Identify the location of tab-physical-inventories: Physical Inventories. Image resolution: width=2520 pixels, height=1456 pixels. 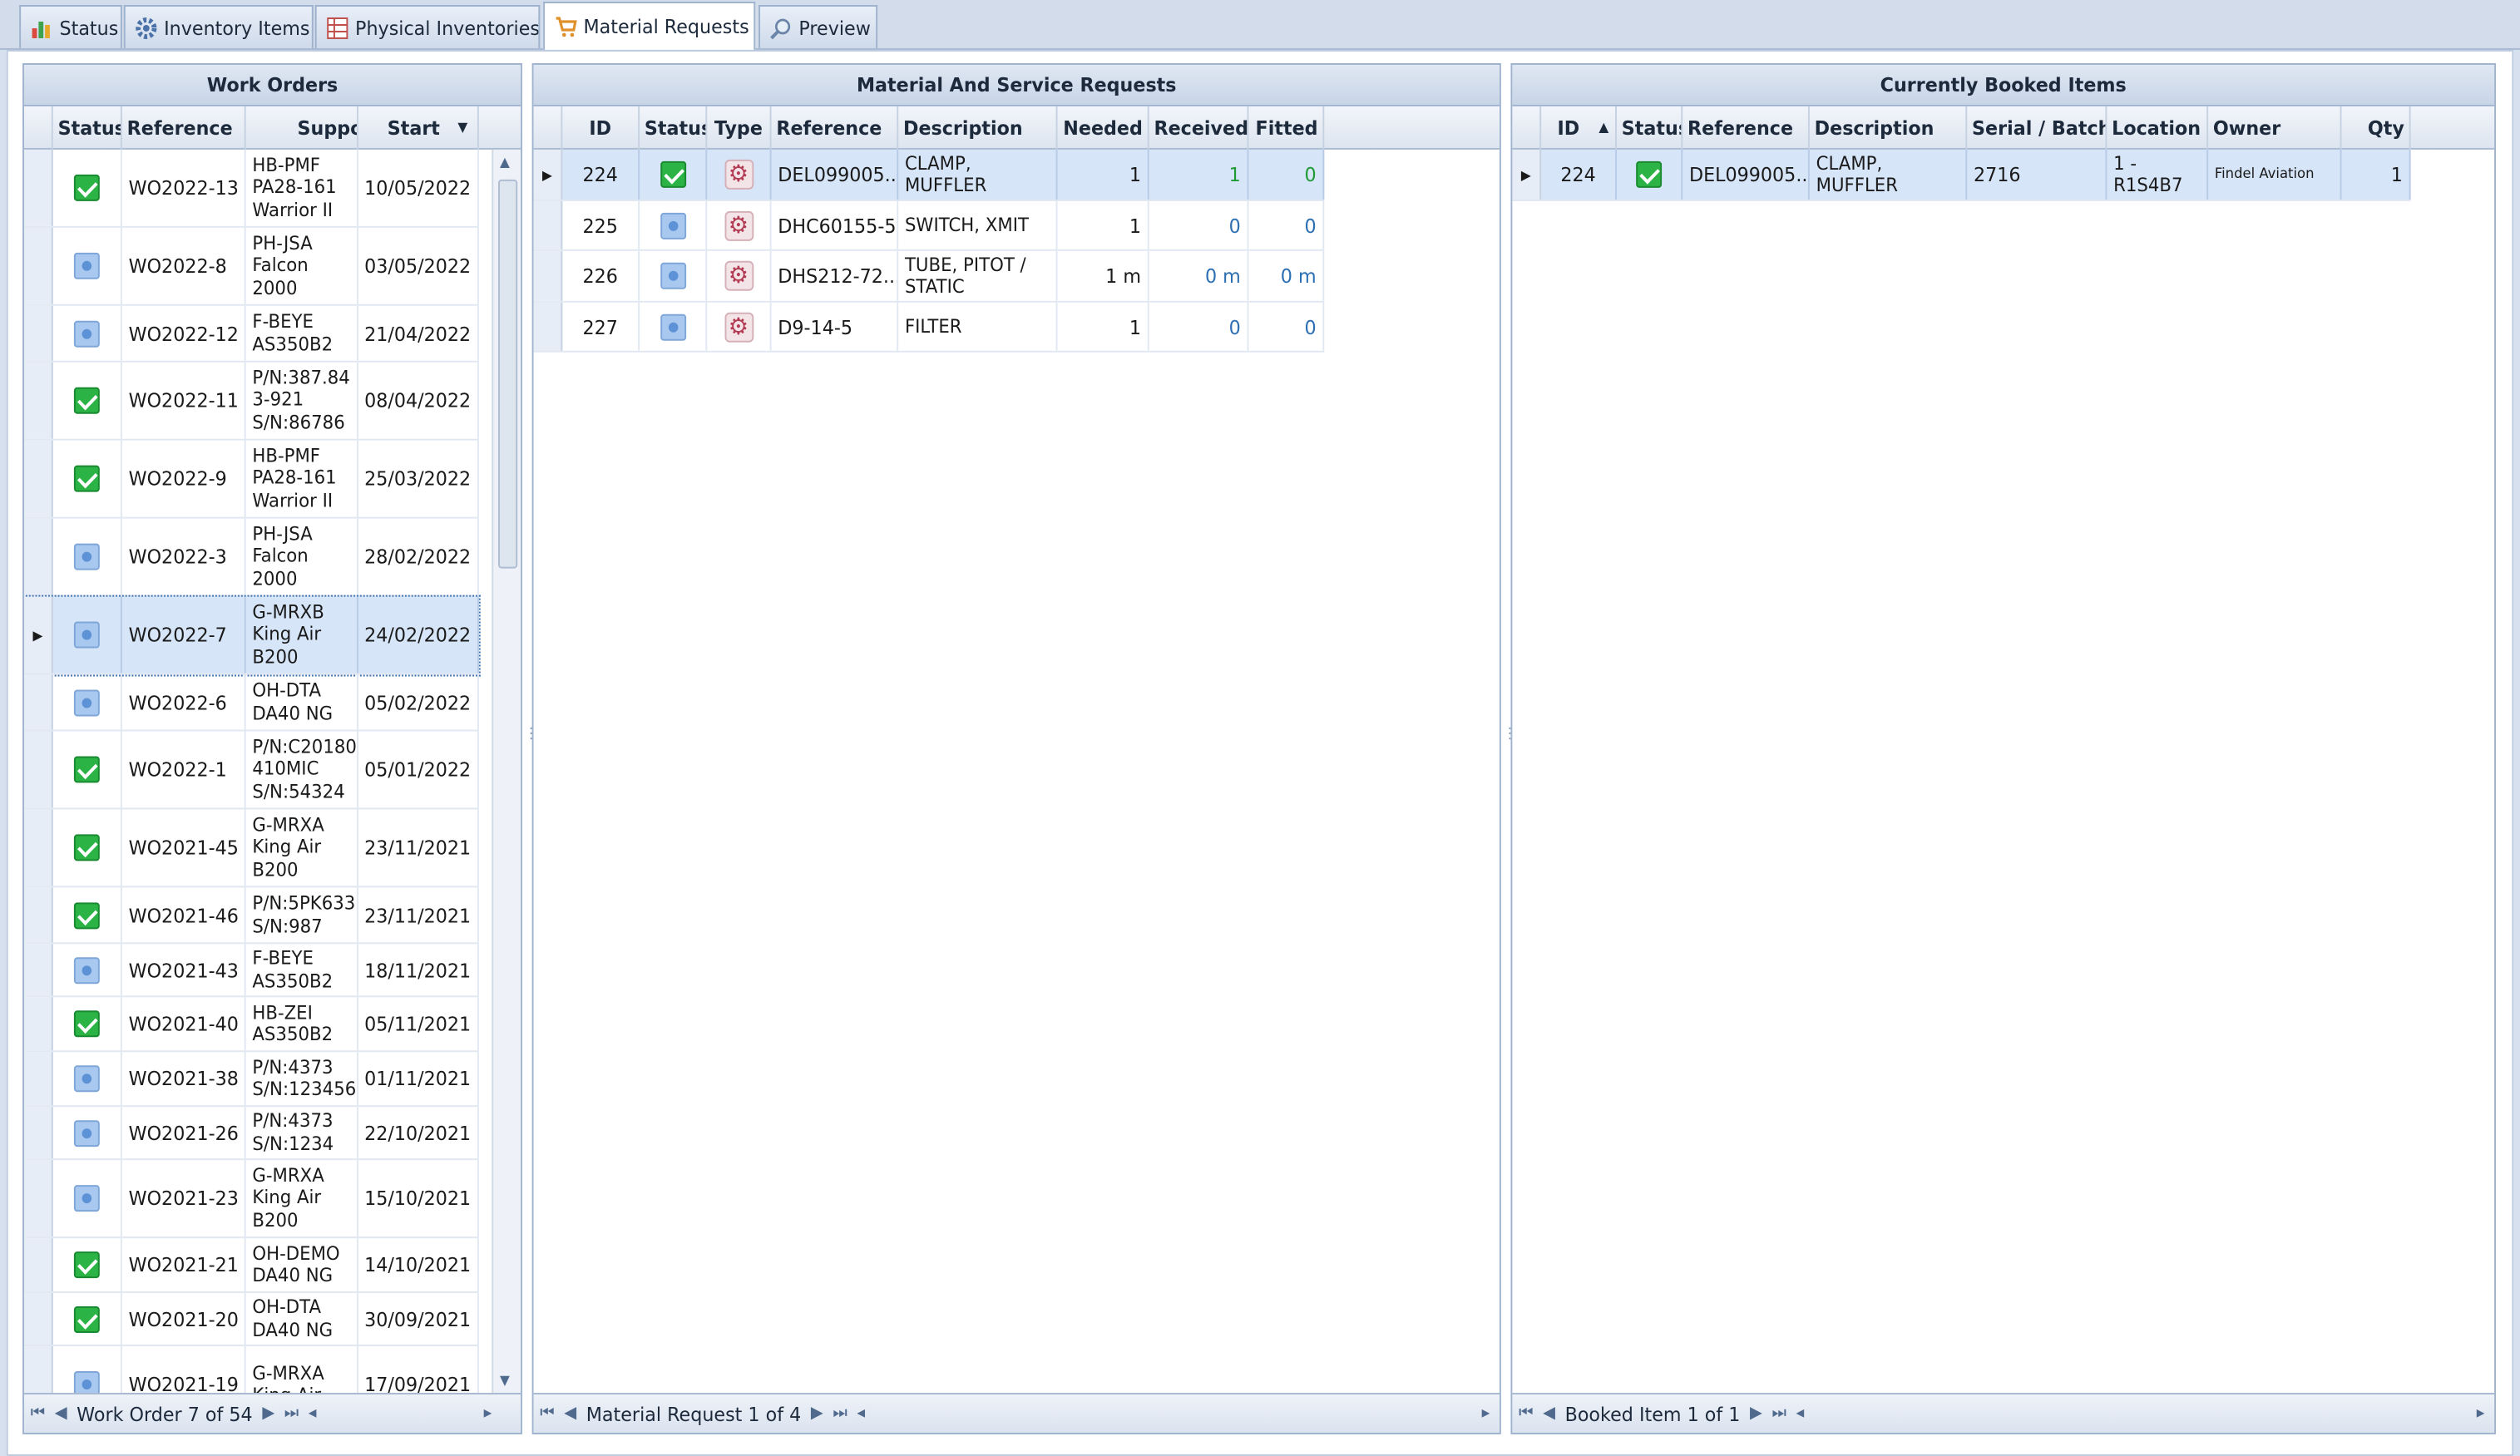
(427, 26).